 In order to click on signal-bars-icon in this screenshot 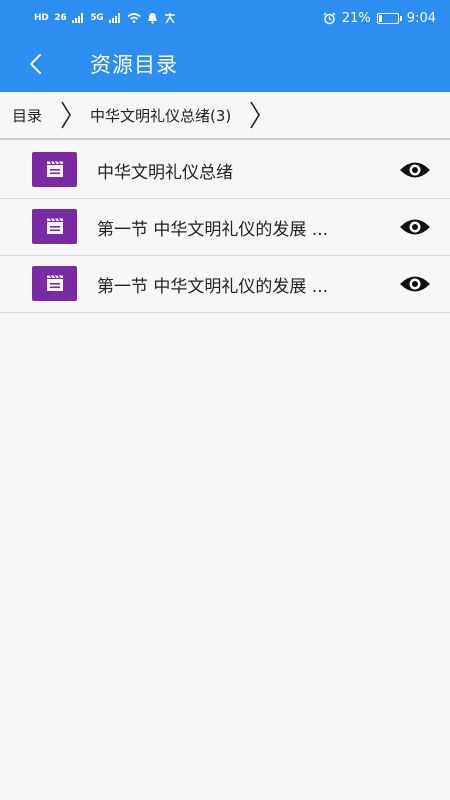, I will do `click(78, 18)`.